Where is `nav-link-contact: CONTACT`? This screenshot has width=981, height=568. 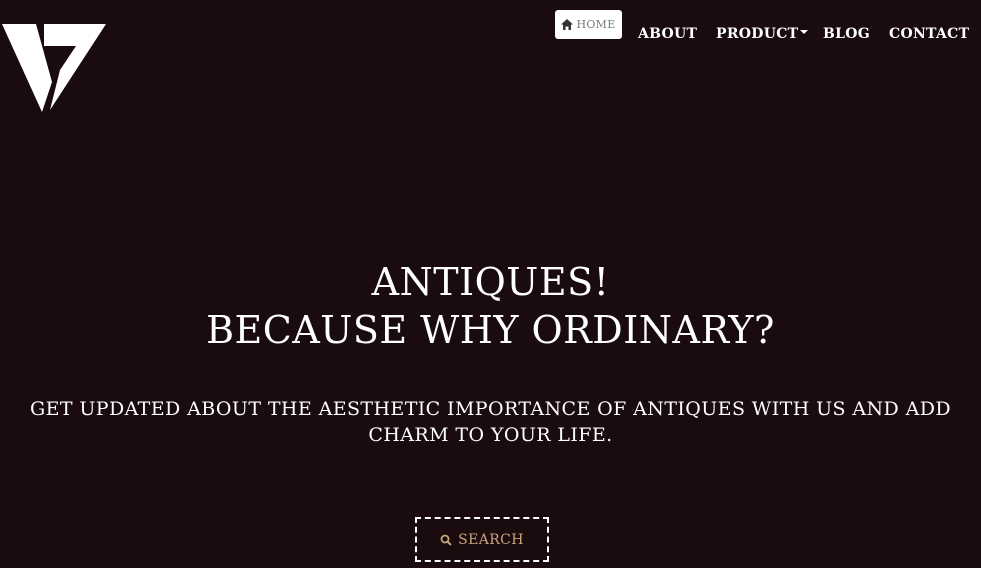
nav-link-contact: CONTACT is located at coordinates (929, 34).